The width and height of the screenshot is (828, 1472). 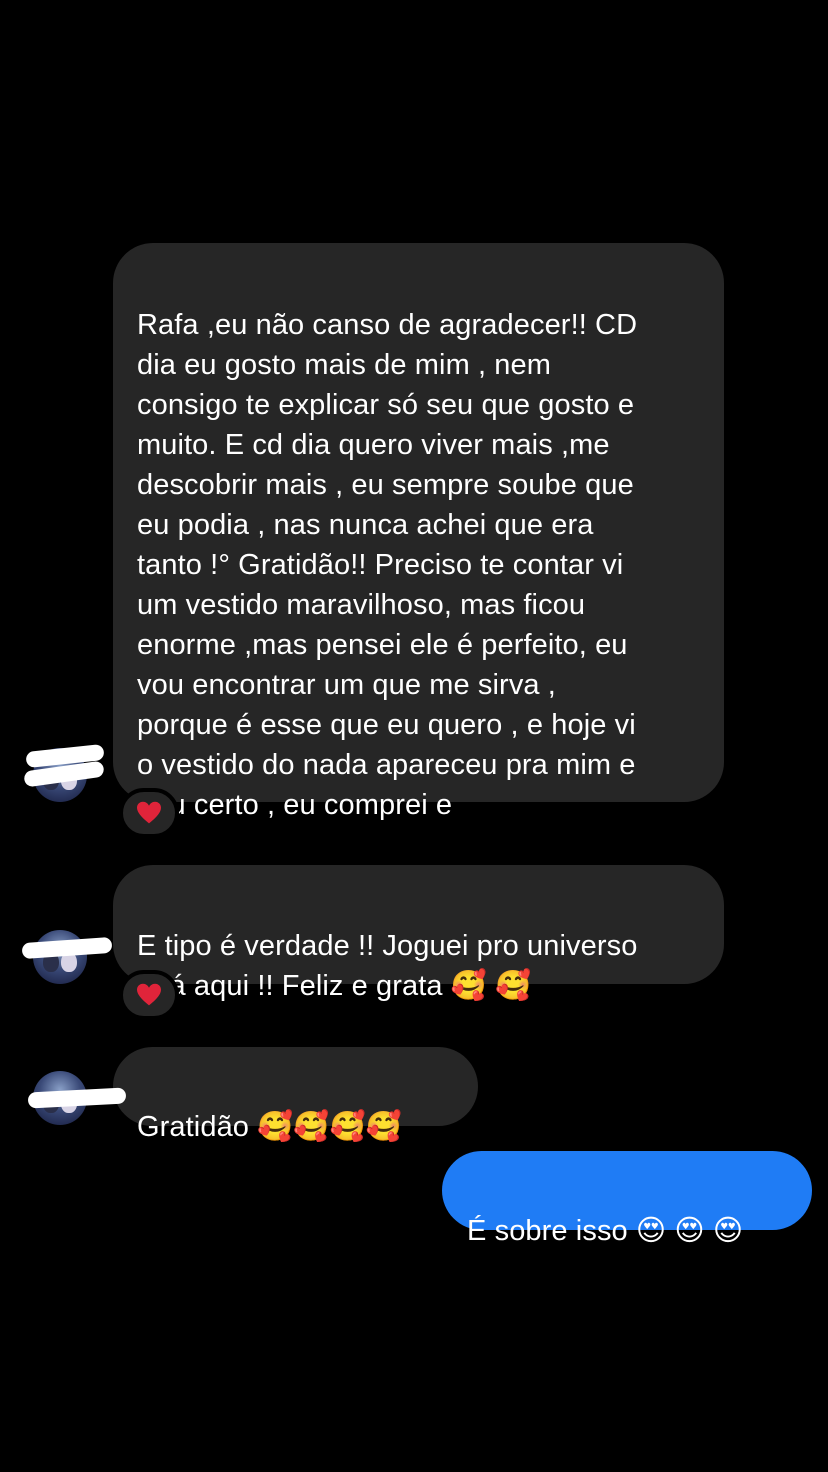 What do you see at coordinates (67, 948) in the screenshot?
I see `redaction-scribble` at bounding box center [67, 948].